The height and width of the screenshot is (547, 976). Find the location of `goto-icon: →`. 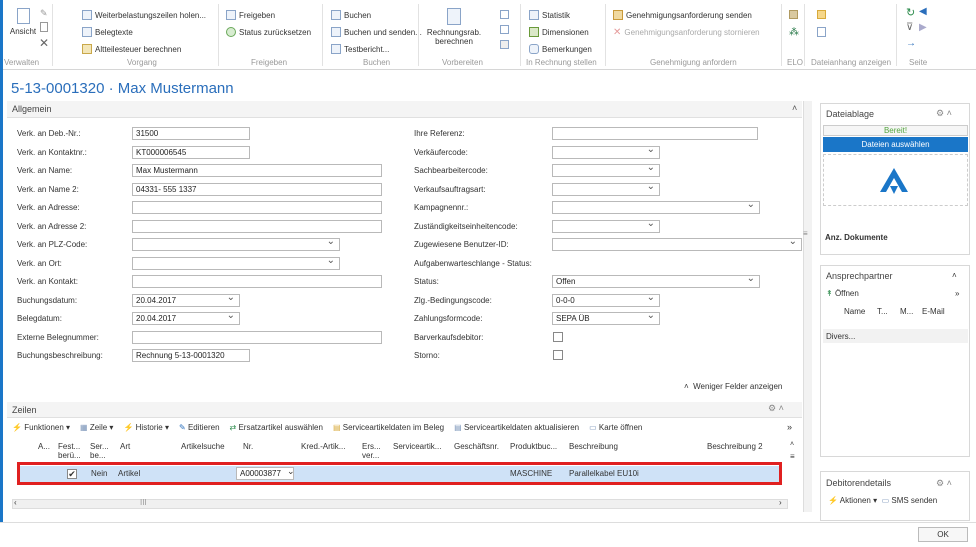

goto-icon: → is located at coordinates (911, 43).